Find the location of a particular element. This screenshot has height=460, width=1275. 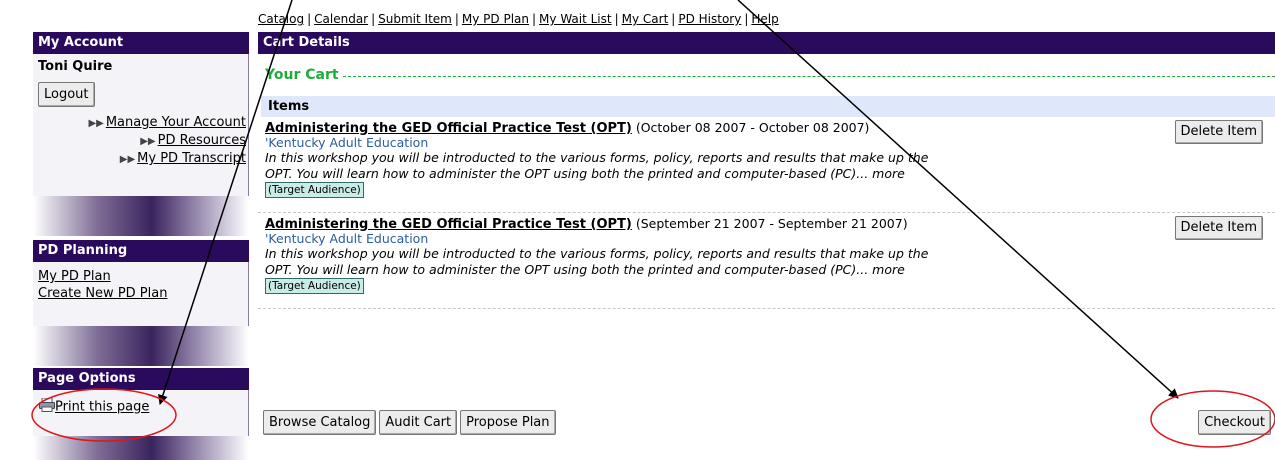

item-dates: (September 21 2007 - September 21 2007) is located at coordinates (771, 223).